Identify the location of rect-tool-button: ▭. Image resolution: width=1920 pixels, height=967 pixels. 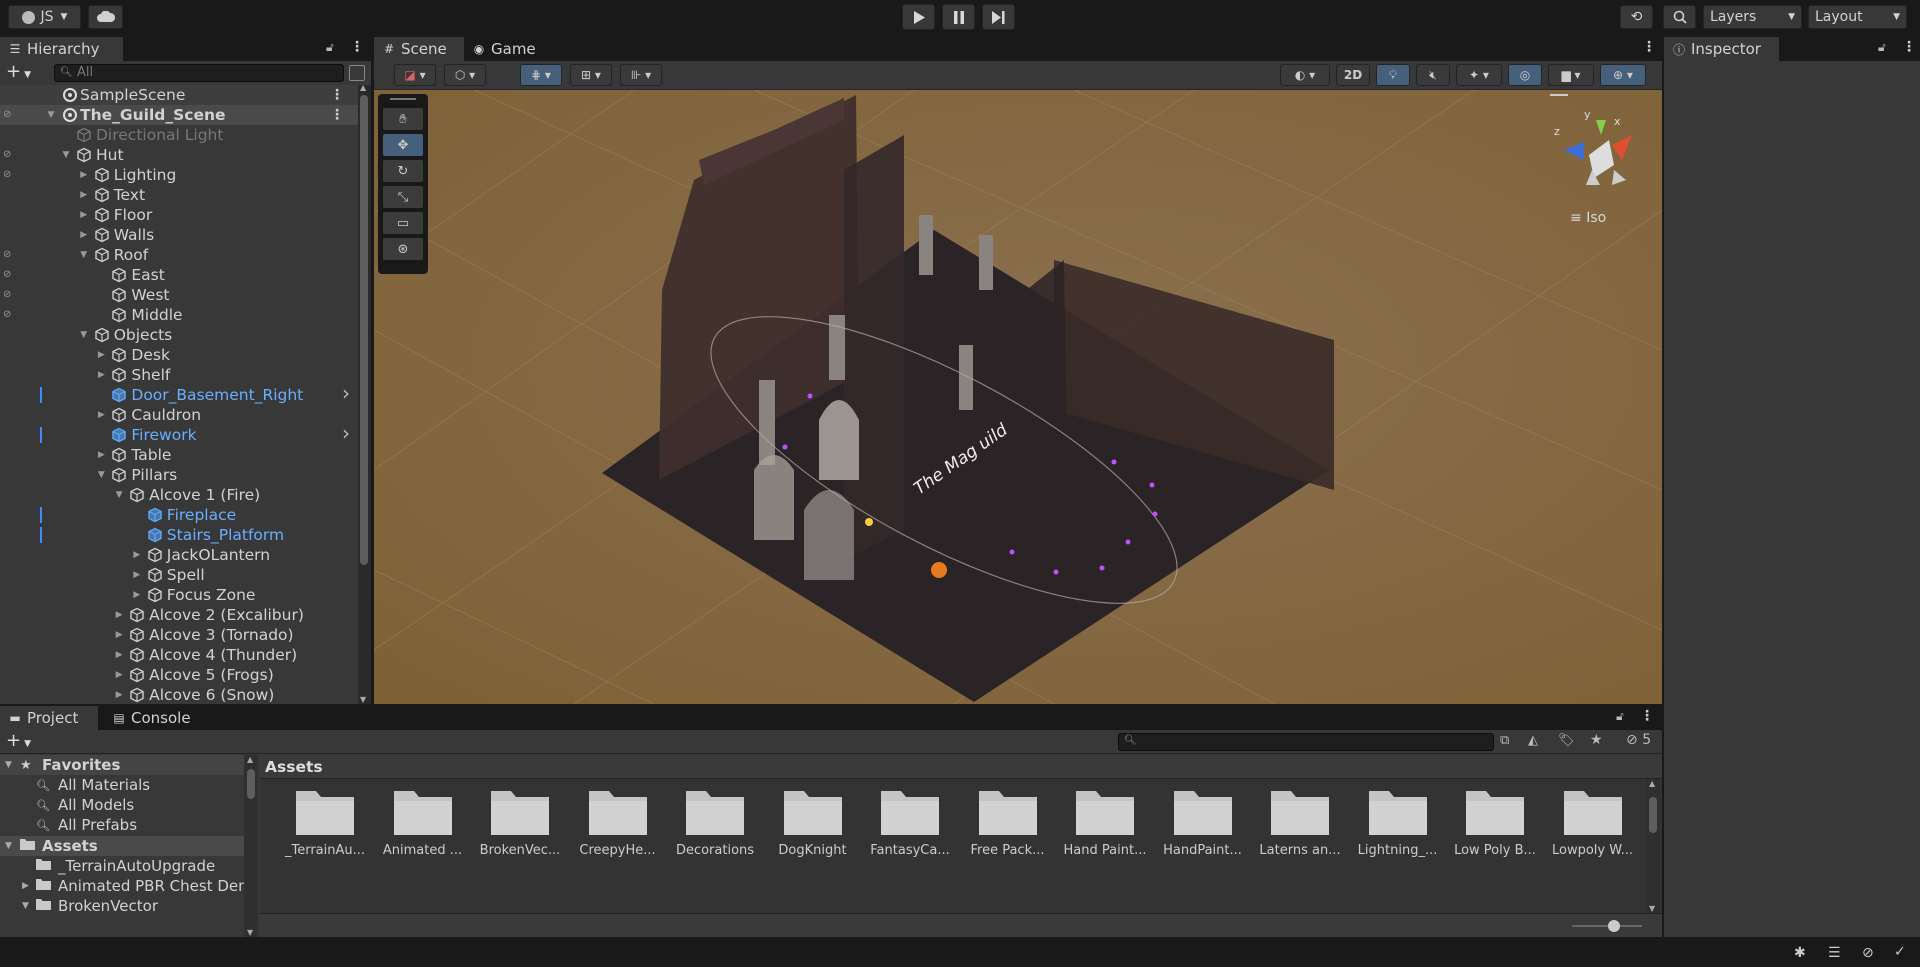
(403, 223).